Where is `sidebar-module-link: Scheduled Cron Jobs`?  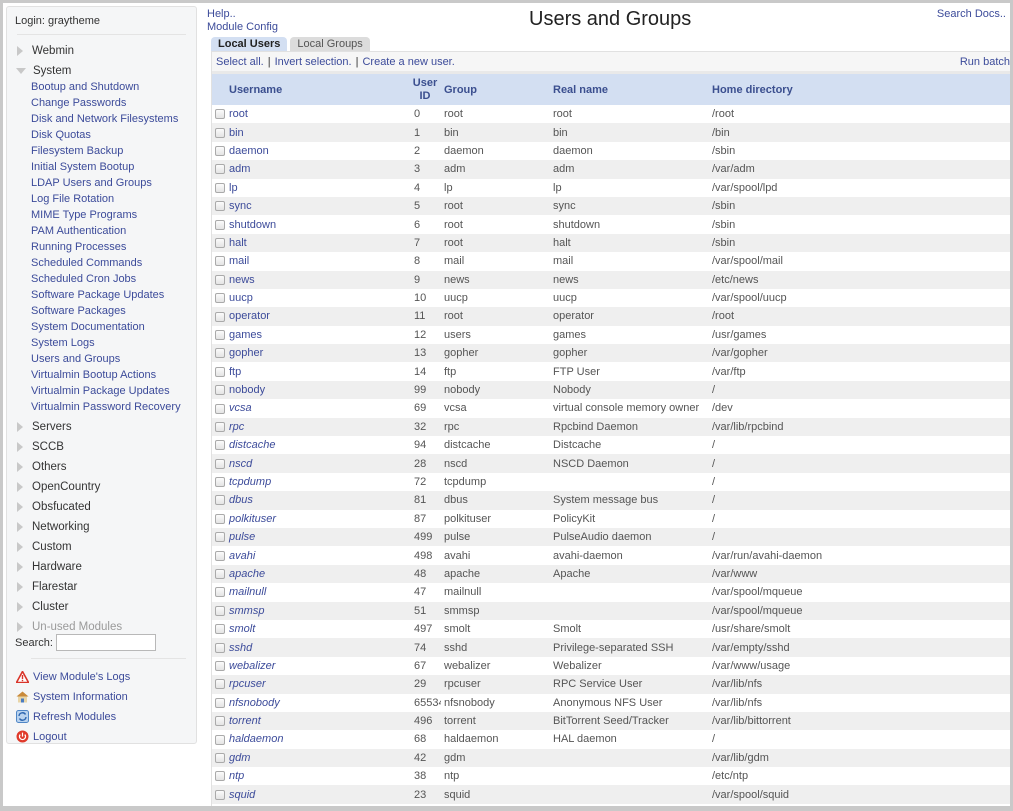
sidebar-module-link: Scheduled Cron Jobs is located at coordinates (83, 279).